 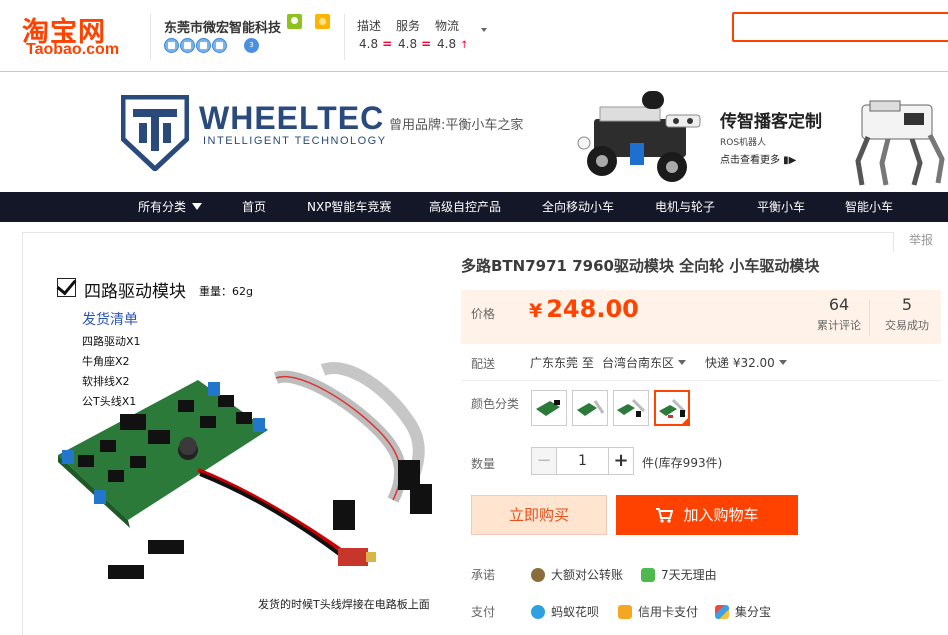 I want to click on jifenbao-icon, so click(x=722, y=612).